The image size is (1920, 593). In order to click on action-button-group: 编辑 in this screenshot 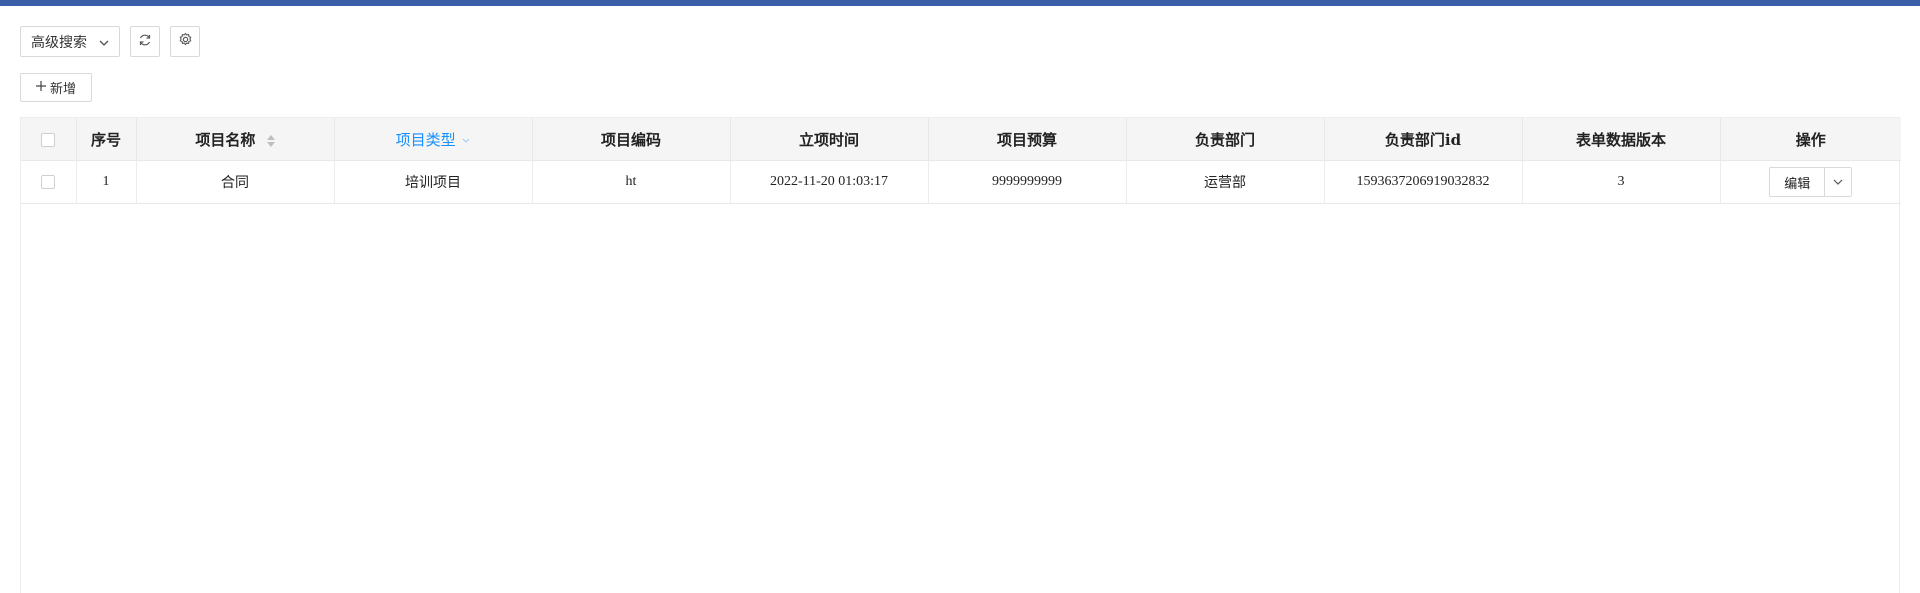, I will do `click(1811, 182)`.